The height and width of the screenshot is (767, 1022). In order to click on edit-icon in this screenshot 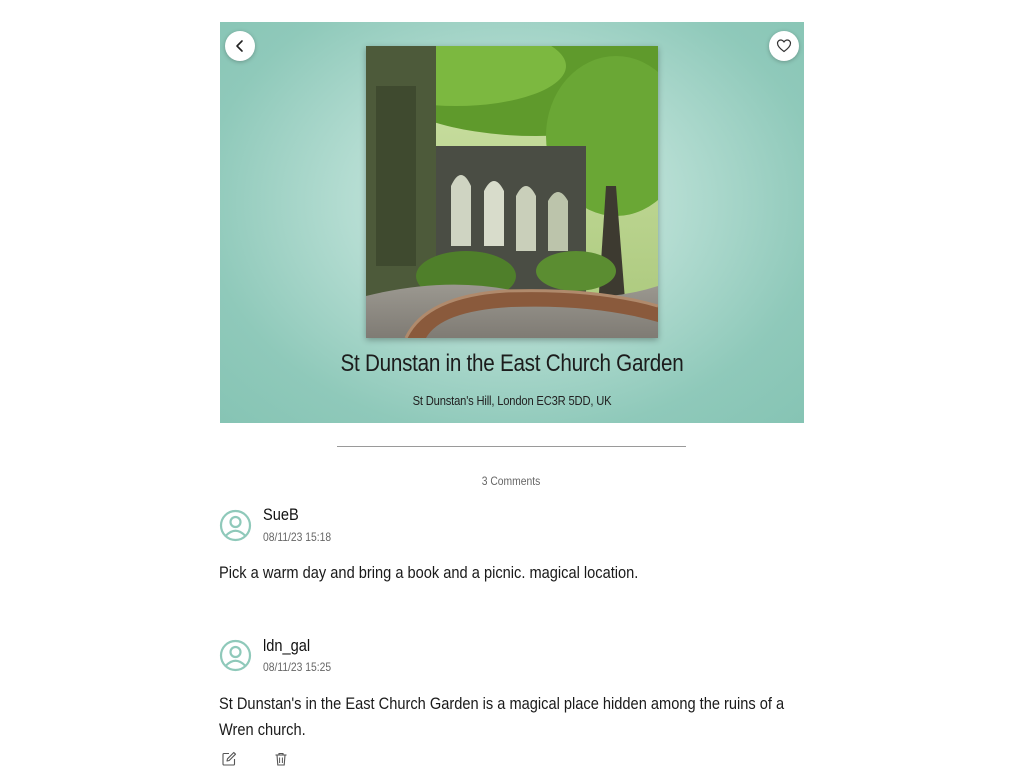, I will do `click(229, 759)`.